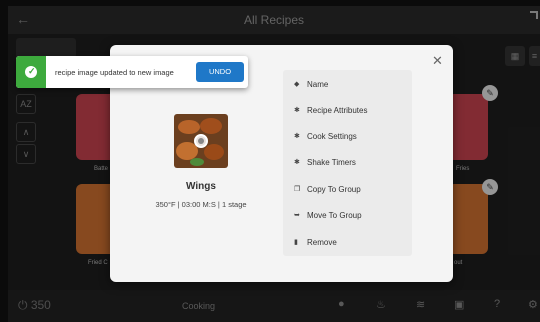 This screenshot has height=322, width=540. Describe the element at coordinates (334, 215) in the screenshot. I see `menu-item-label: Move To Group` at that location.